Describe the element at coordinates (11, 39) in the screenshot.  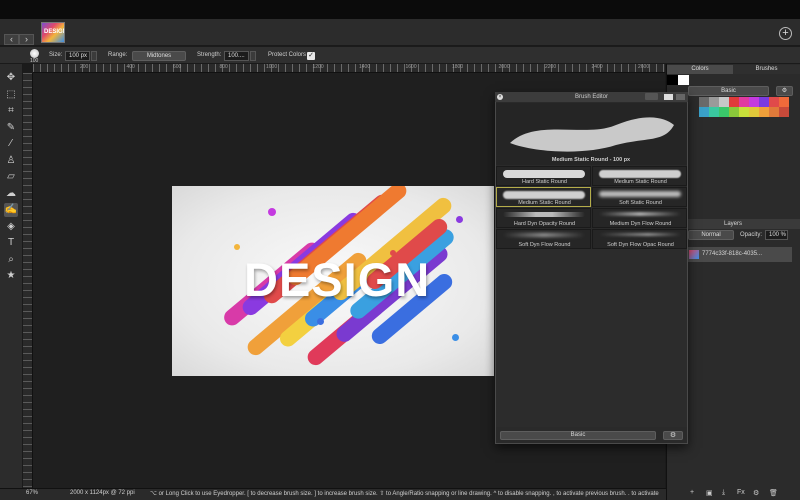
I see `back-button: ‹` at that location.